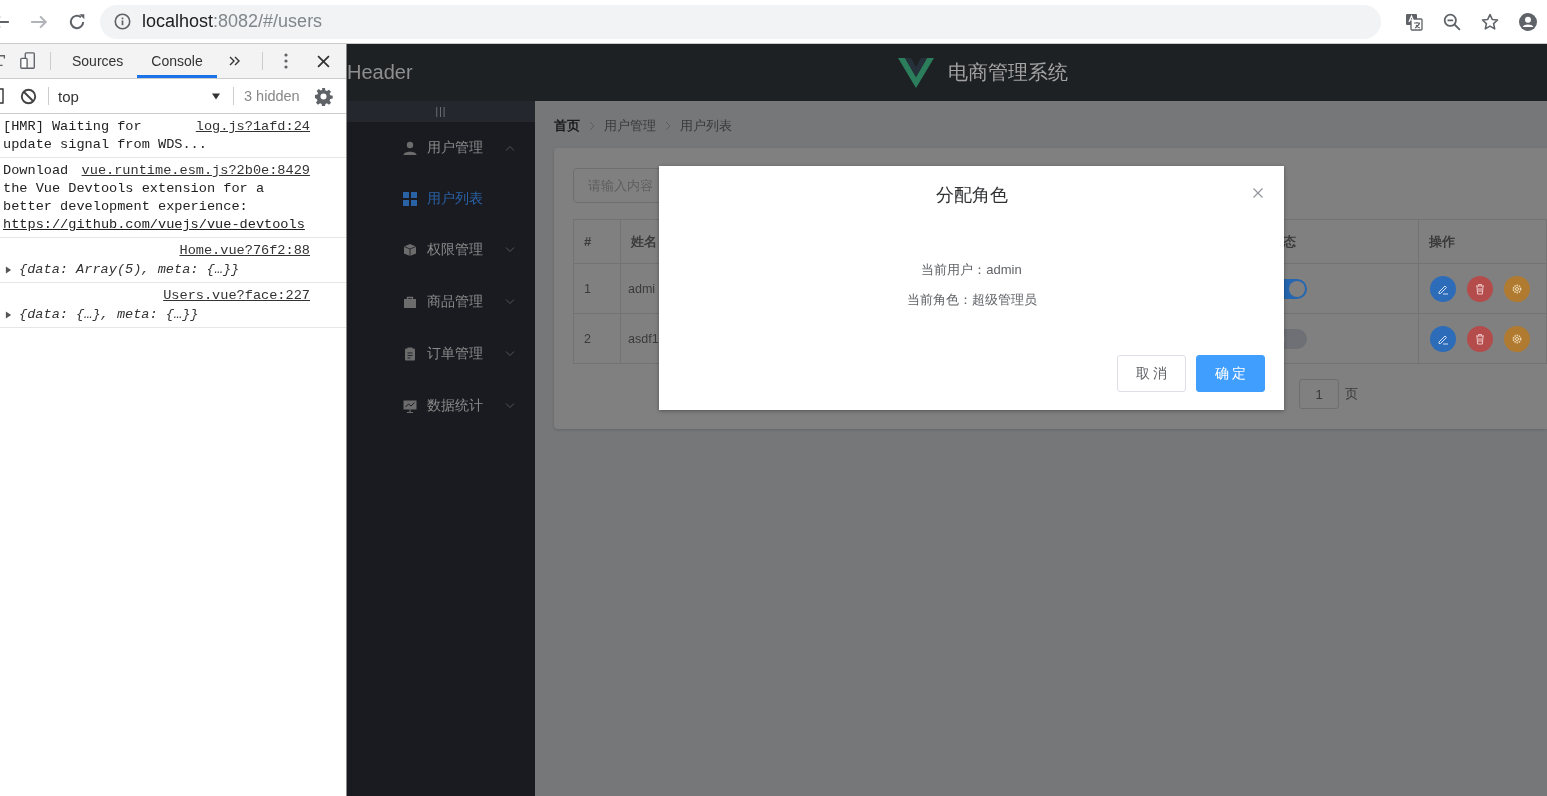  I want to click on menu-item: 数据统计, so click(441, 406).